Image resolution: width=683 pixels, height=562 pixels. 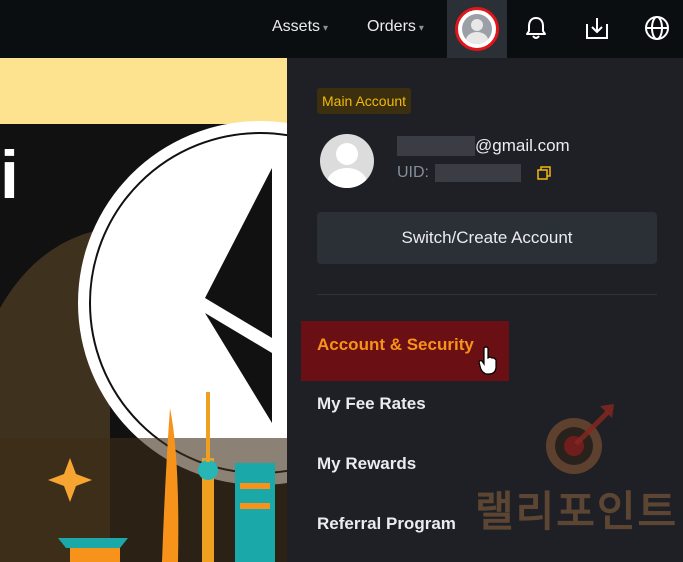 What do you see at coordinates (657, 28) in the screenshot?
I see `globe-icon` at bounding box center [657, 28].